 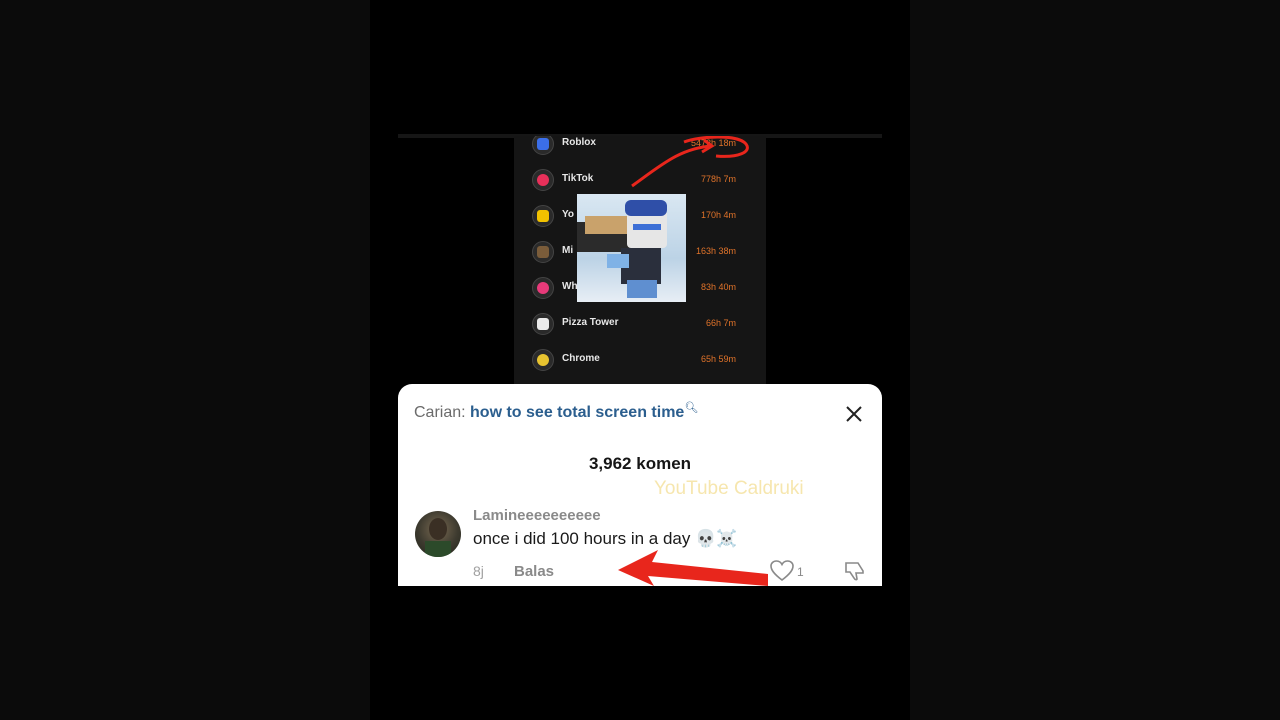 What do you see at coordinates (534, 571) in the screenshot?
I see `reply-button: Balas` at bounding box center [534, 571].